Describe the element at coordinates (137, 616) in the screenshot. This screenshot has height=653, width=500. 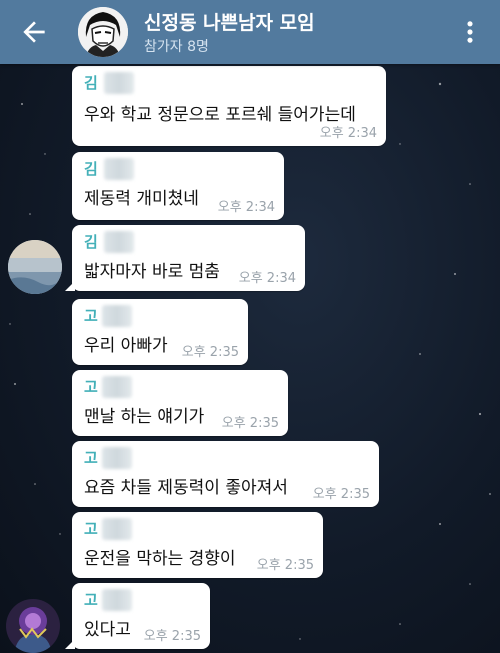
I see `message-bubble: 고 있다고 오후 2:35` at that location.